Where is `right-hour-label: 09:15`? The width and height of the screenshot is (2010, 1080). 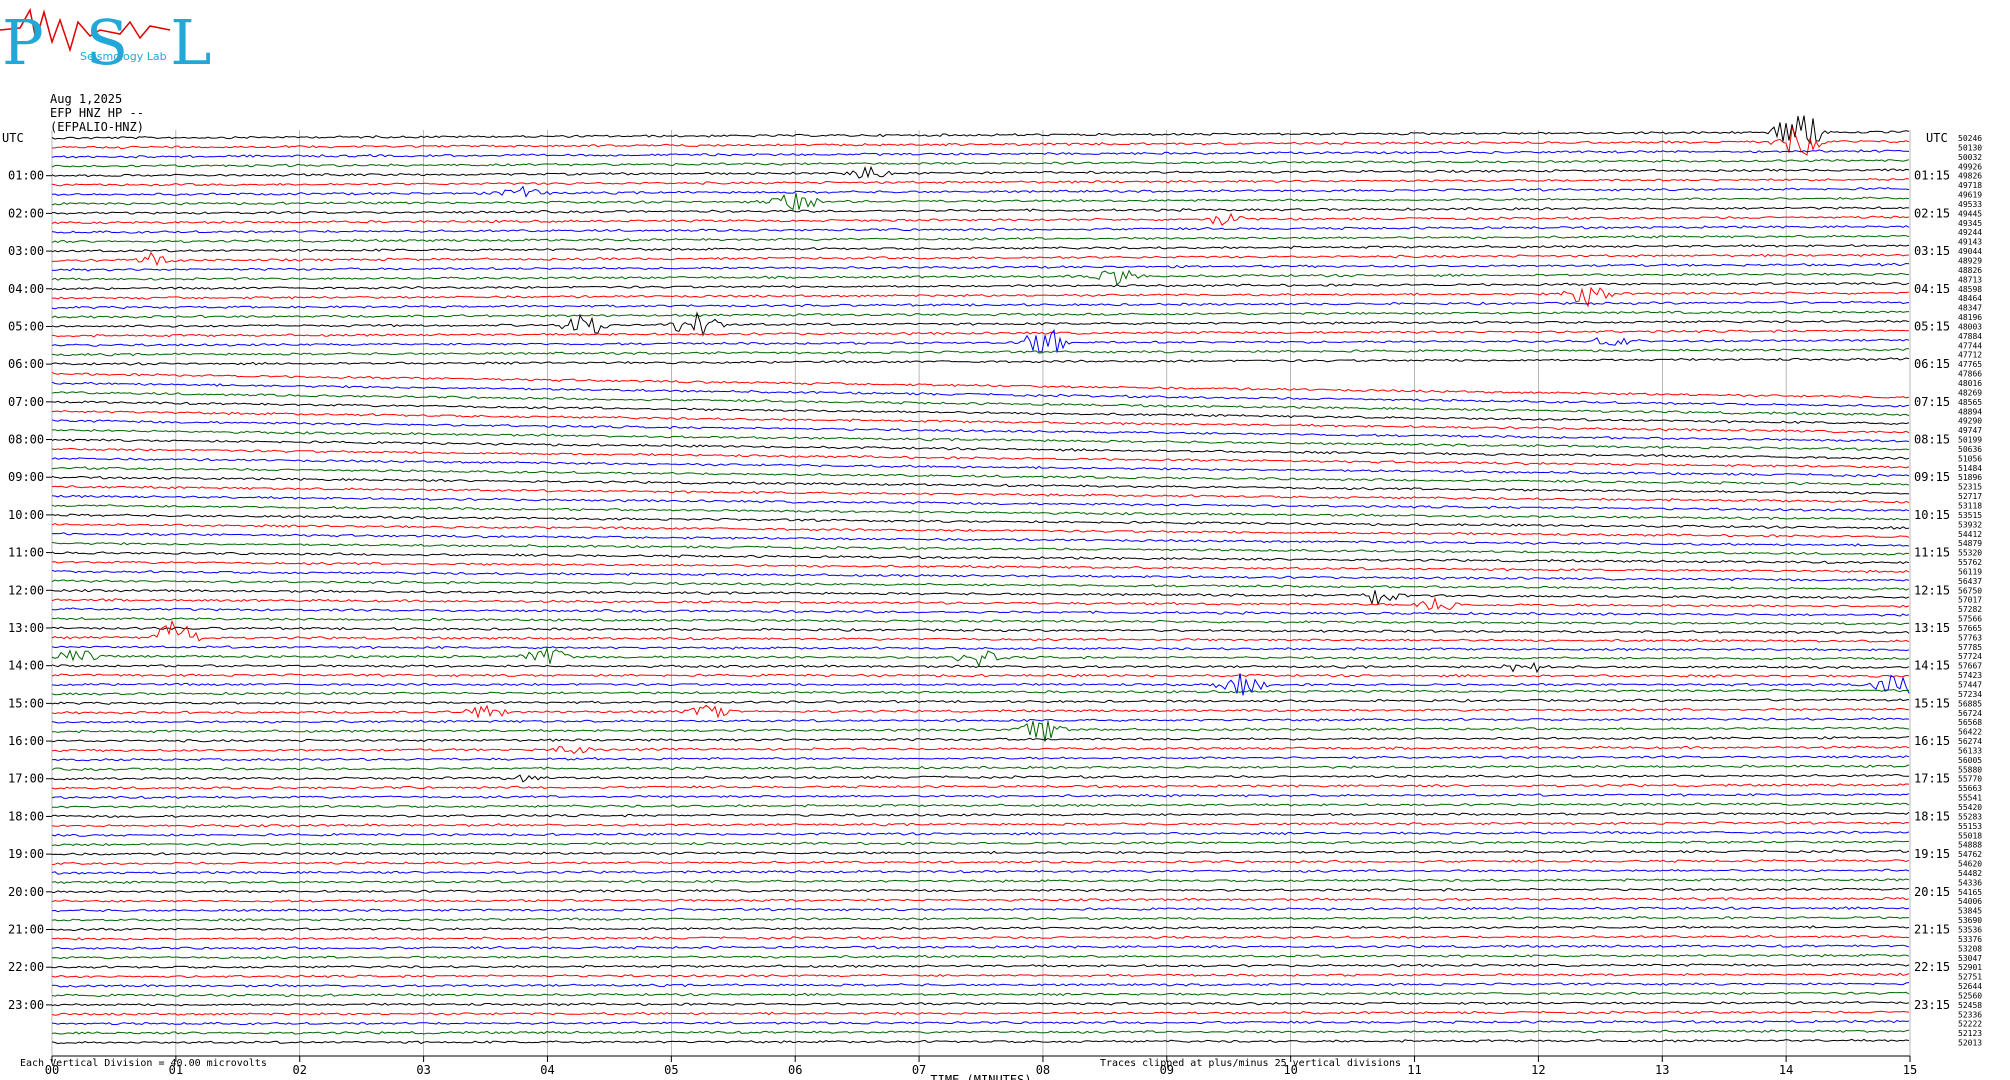
right-hour-label: 09:15 is located at coordinates (1932, 477).